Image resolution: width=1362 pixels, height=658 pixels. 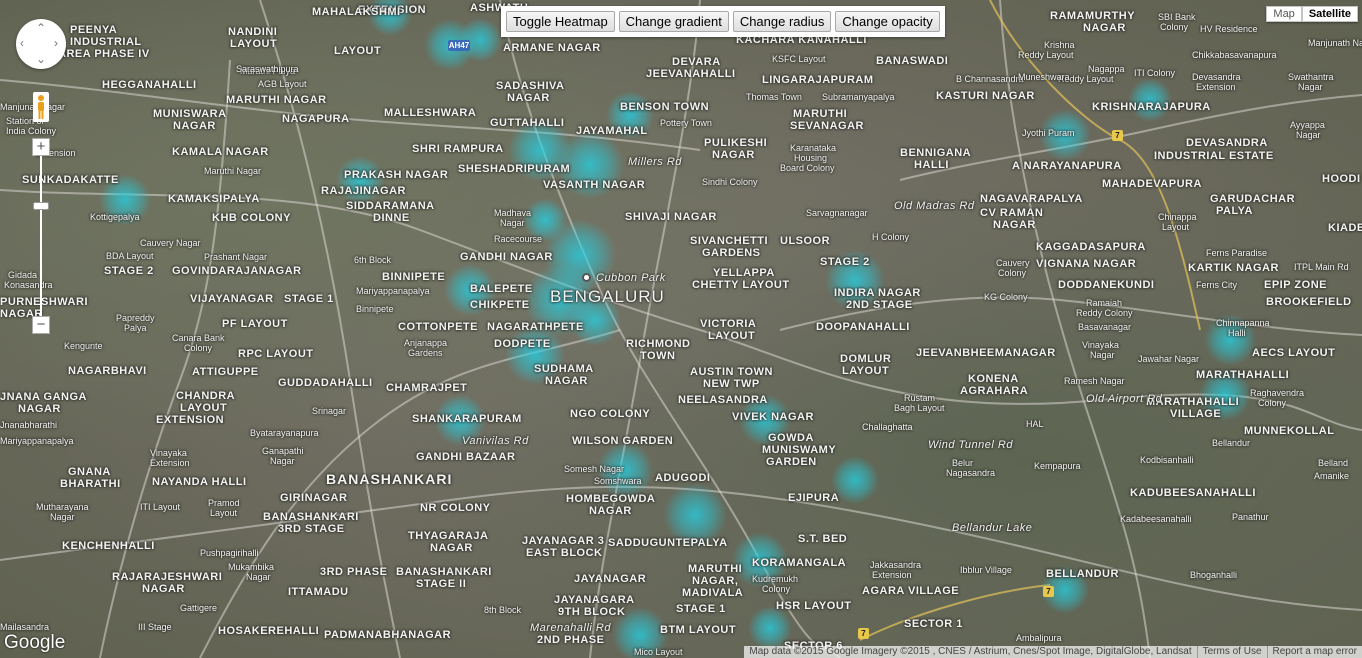 What do you see at coordinates (1284, 14) in the screenshot?
I see `map-type-map-button: Map` at bounding box center [1284, 14].